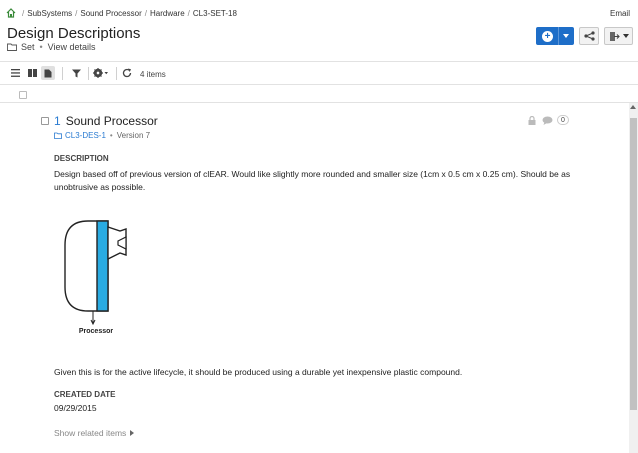 This screenshot has height=453, width=638. I want to click on button-divider, so click(558, 36).